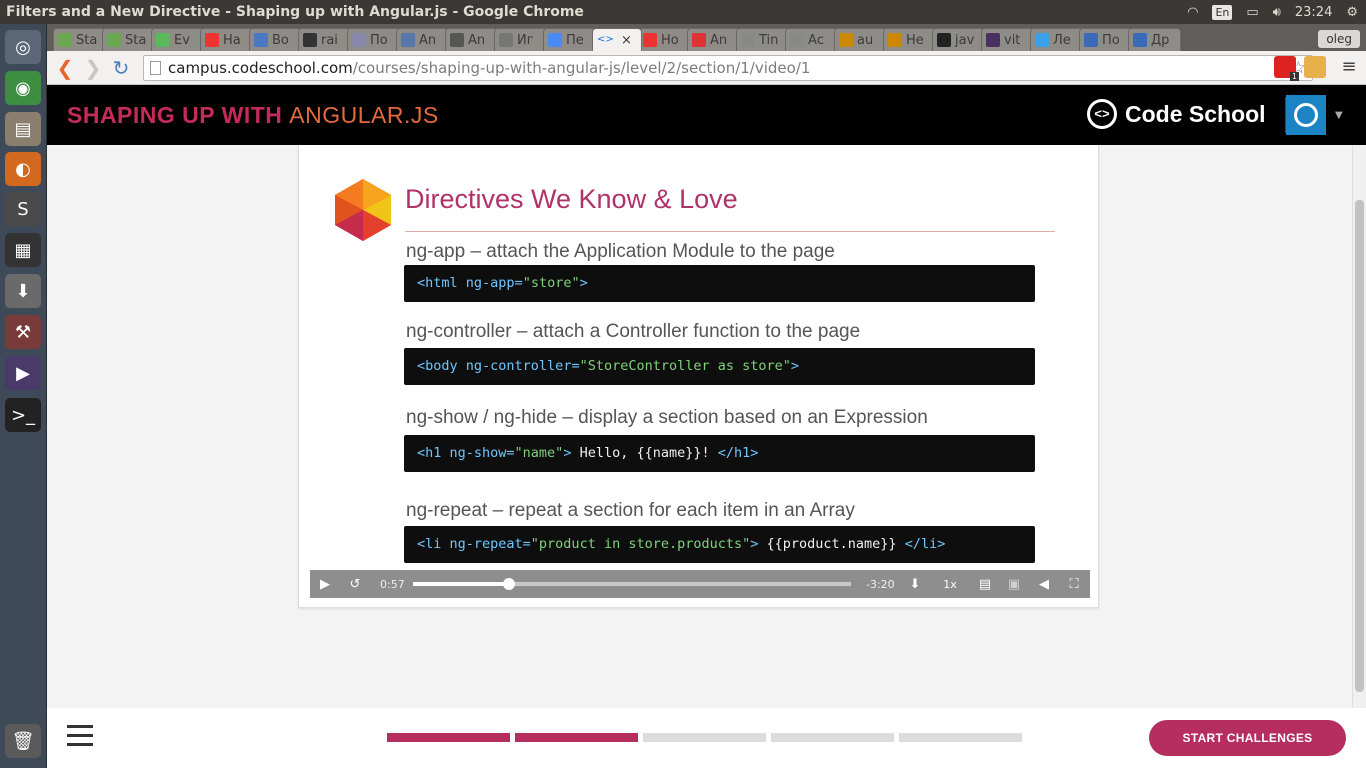  What do you see at coordinates (428, 40) in the screenshot?
I see `tab-label: An` at bounding box center [428, 40].